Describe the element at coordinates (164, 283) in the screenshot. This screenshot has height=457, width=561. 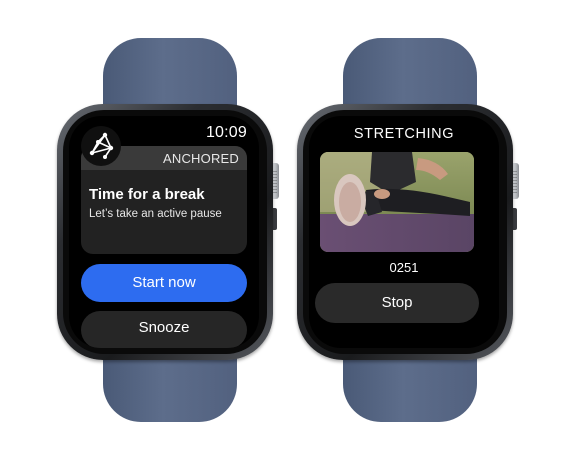
I see `start-now-button: Start now` at that location.